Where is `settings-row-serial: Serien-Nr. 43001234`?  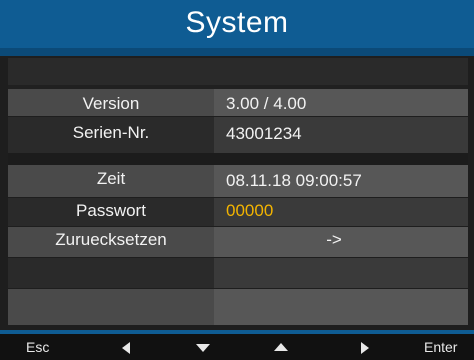 settings-row-serial: Serien-Nr. 43001234 is located at coordinates (238, 135).